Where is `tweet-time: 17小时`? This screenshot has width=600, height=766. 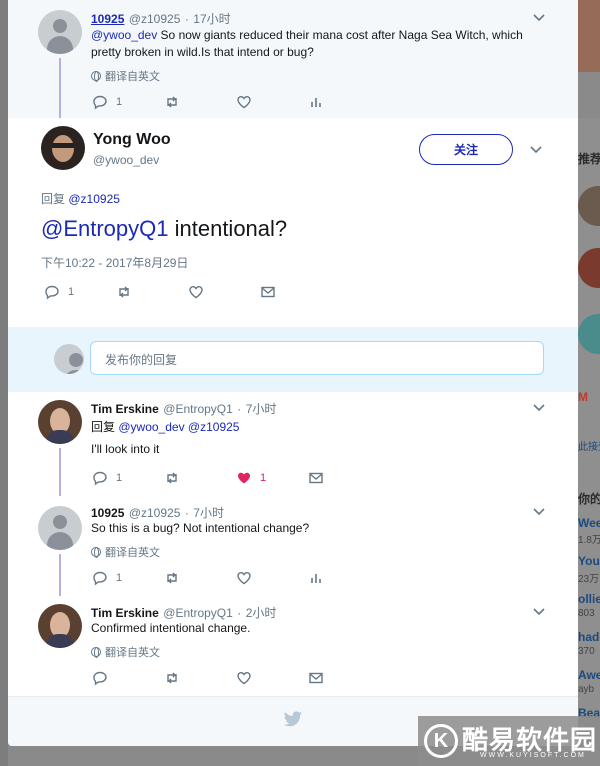 tweet-time: 17小时 is located at coordinates (211, 19).